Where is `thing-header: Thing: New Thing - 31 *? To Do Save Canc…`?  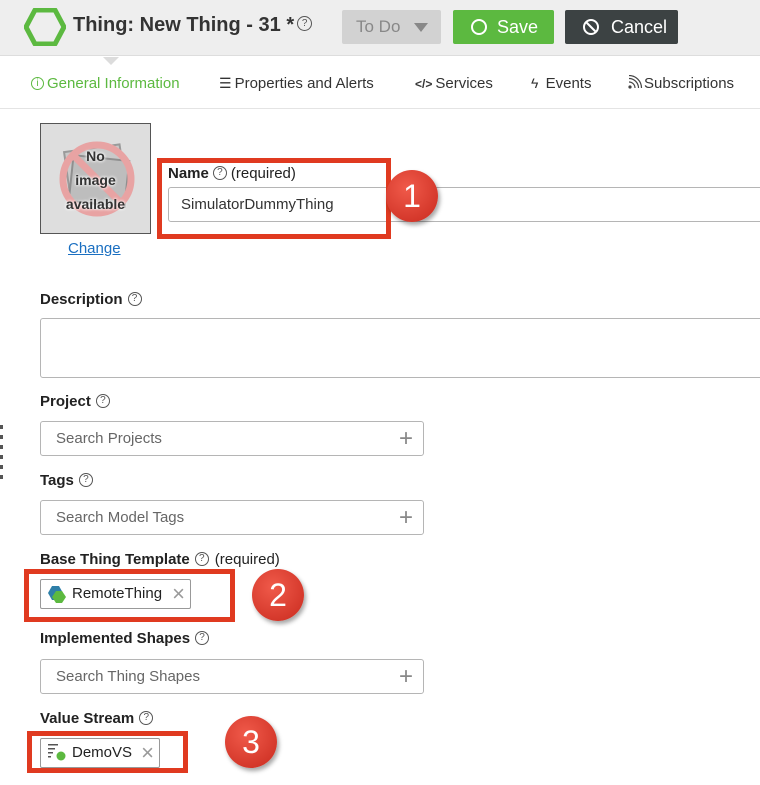 thing-header: Thing: New Thing - 31 *? To Do Save Canc… is located at coordinates (380, 28).